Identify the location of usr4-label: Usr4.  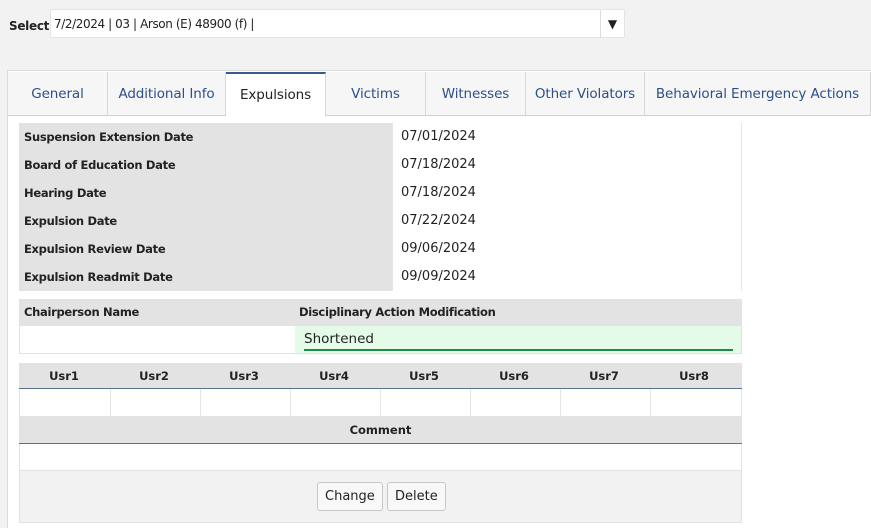
(334, 376).